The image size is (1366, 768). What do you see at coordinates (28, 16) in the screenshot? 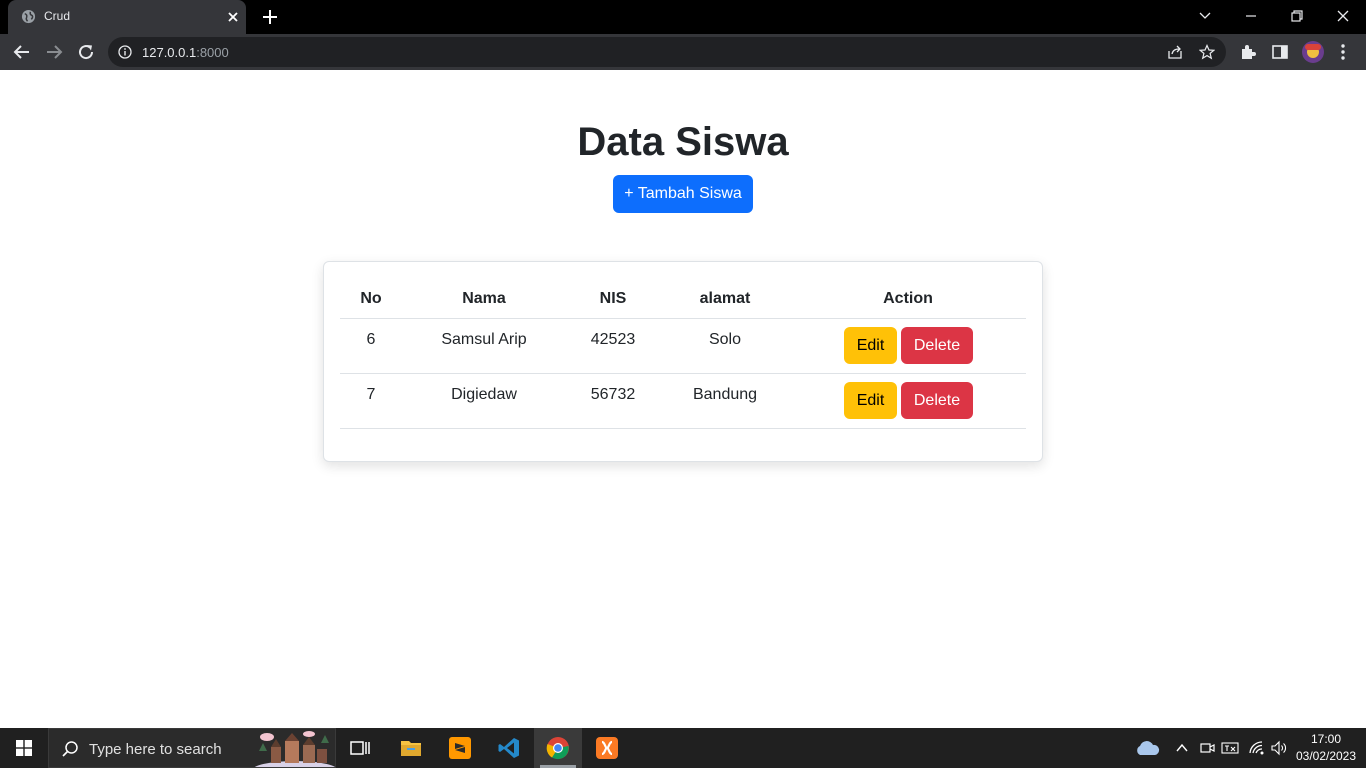
I see `globe-icon` at bounding box center [28, 16].